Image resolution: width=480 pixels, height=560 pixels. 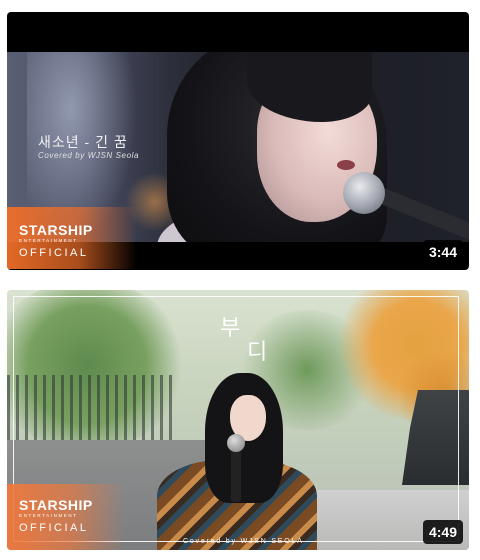 What do you see at coordinates (231, 327) in the screenshot?
I see `song-title-line-1: 부` at bounding box center [231, 327].